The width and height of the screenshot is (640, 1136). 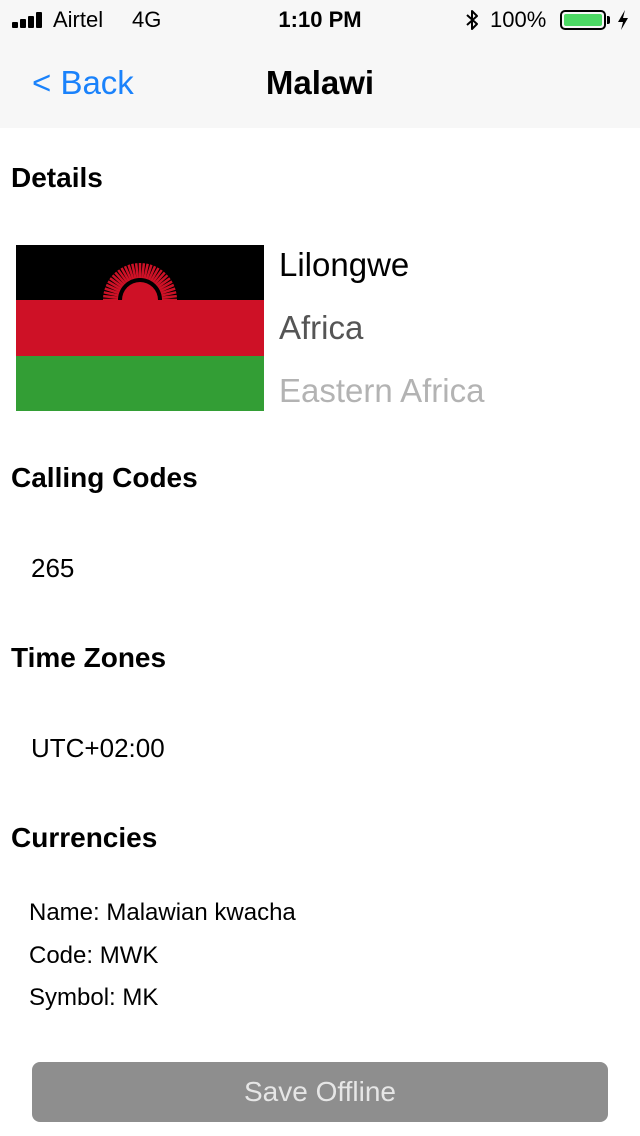 What do you see at coordinates (104, 477) in the screenshot?
I see `calling-codes-header: Calling Codes` at bounding box center [104, 477].